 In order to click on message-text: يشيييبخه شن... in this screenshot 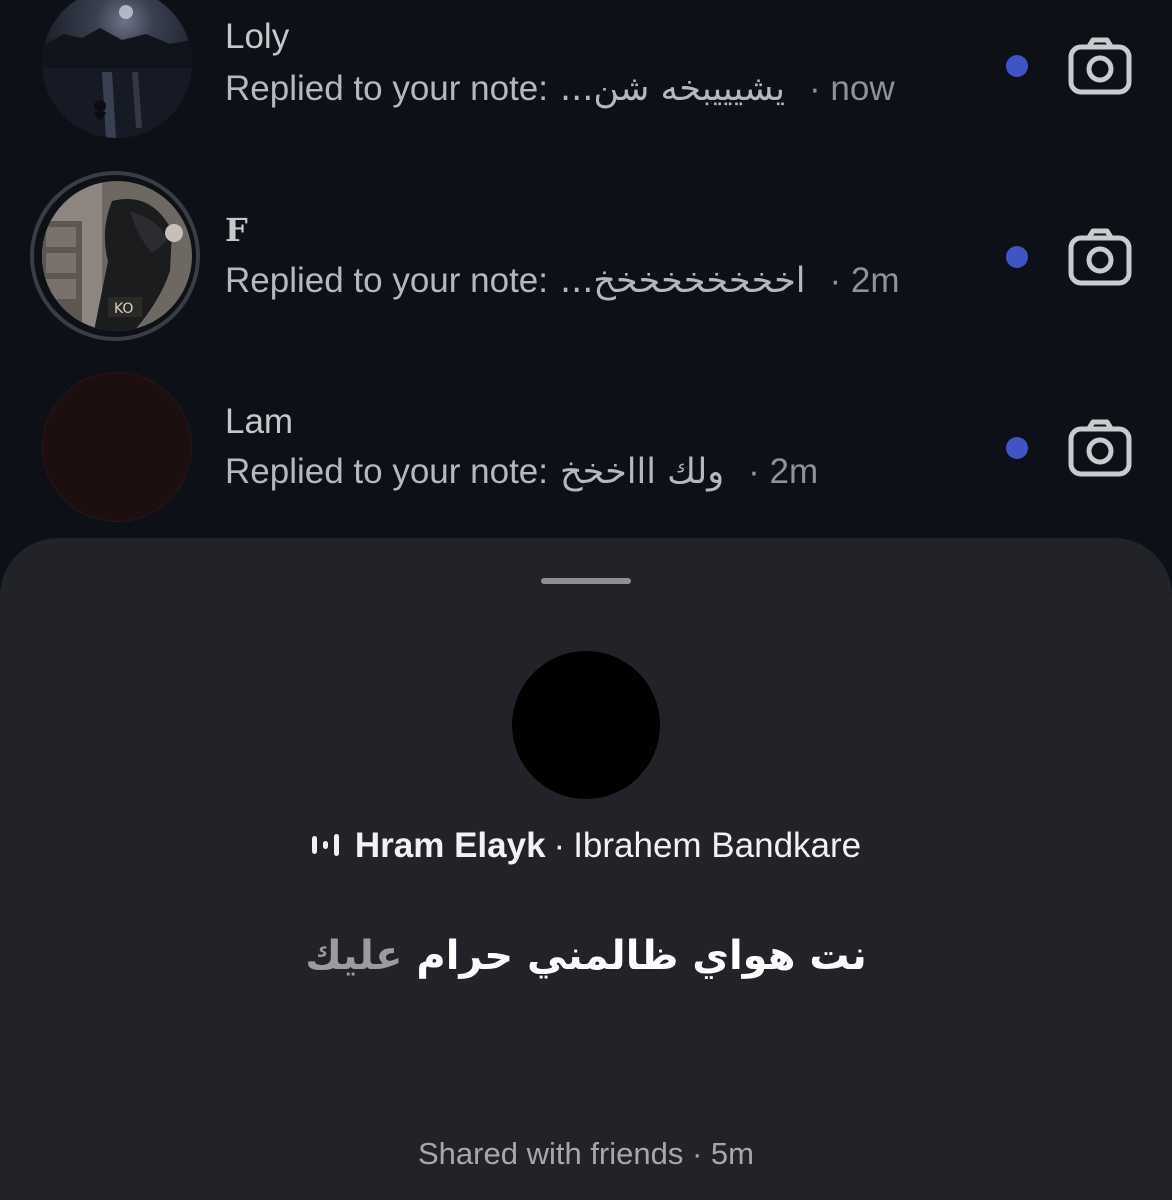, I will do `click(672, 89)`.